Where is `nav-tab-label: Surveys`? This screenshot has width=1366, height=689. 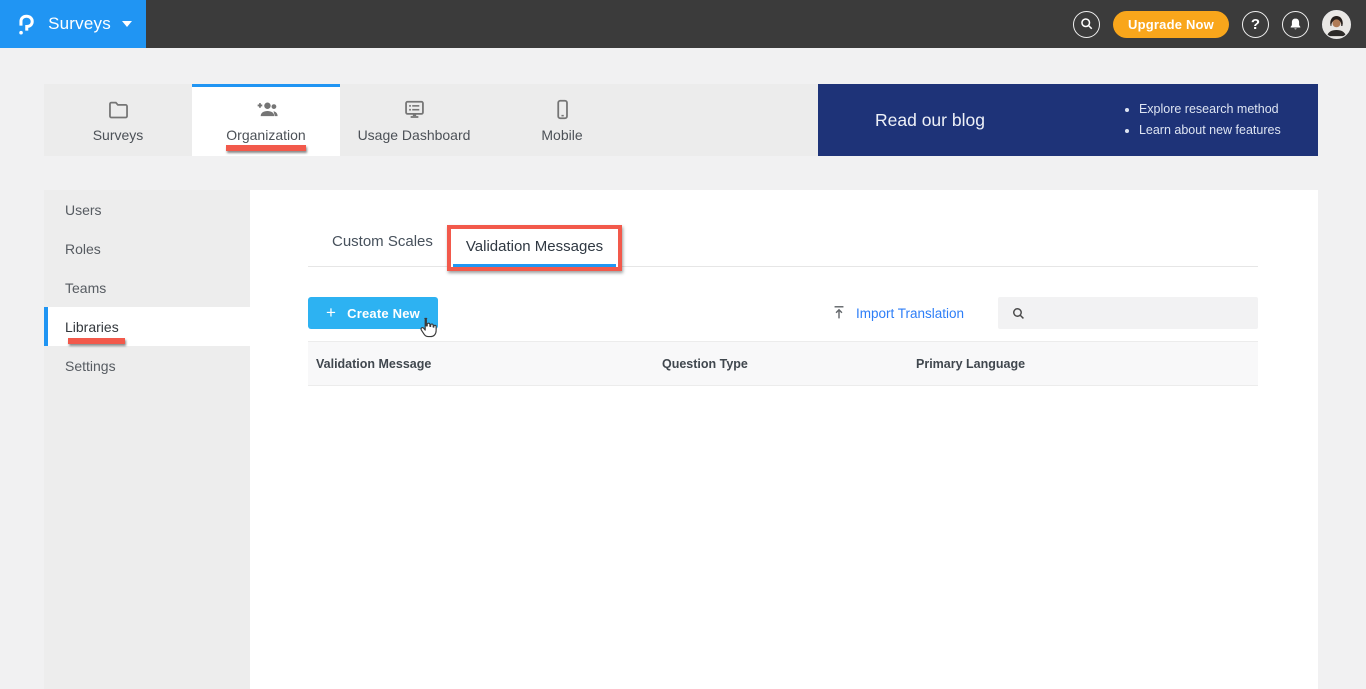
nav-tab-label: Surveys is located at coordinates (118, 135).